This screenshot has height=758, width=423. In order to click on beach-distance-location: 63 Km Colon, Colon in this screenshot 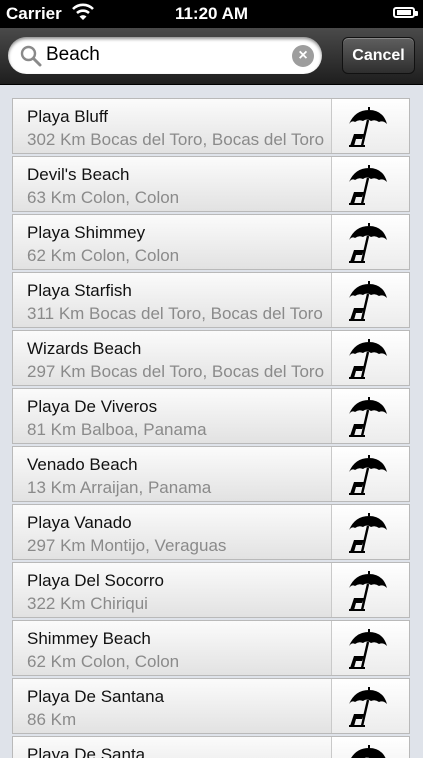, I will do `click(103, 197)`.